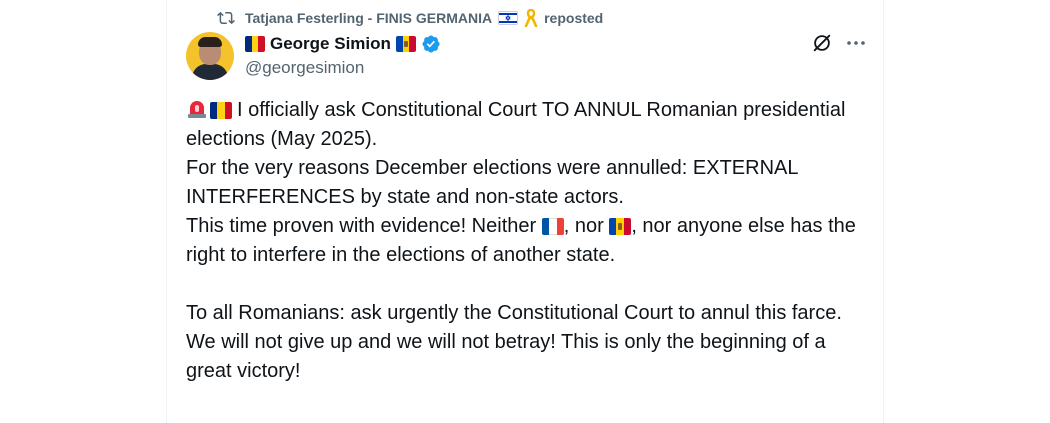 The image size is (1050, 423). I want to click on grok-icon, so click(822, 43).